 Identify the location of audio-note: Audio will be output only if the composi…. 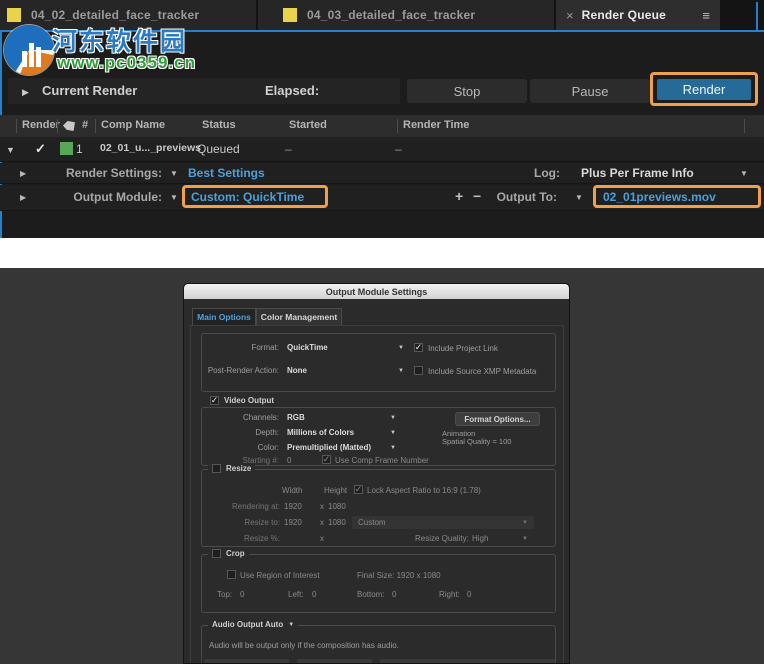
(304, 645).